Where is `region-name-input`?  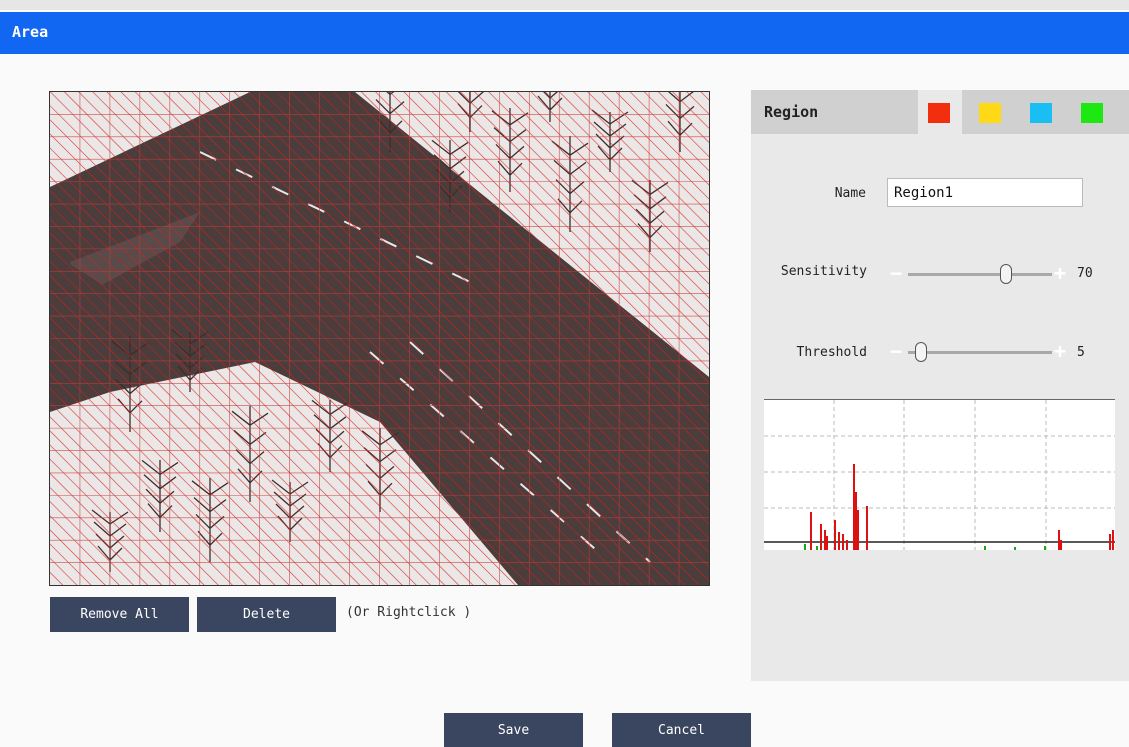 region-name-input is located at coordinates (985, 192).